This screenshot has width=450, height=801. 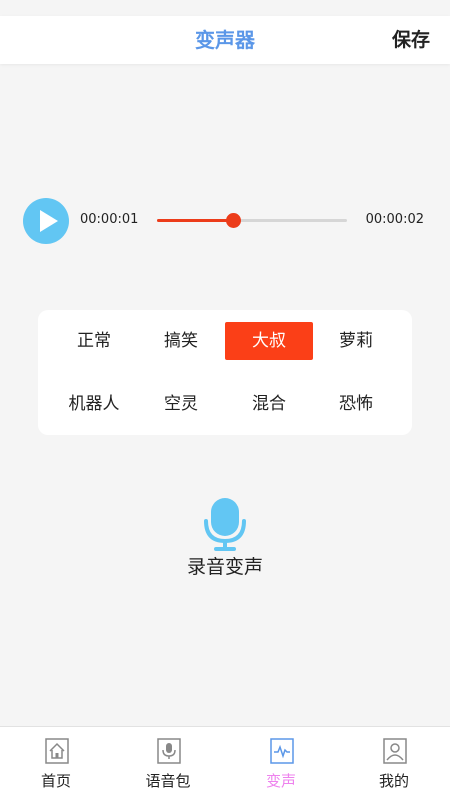 I want to click on effect-mixed: 混合, so click(x=269, y=404).